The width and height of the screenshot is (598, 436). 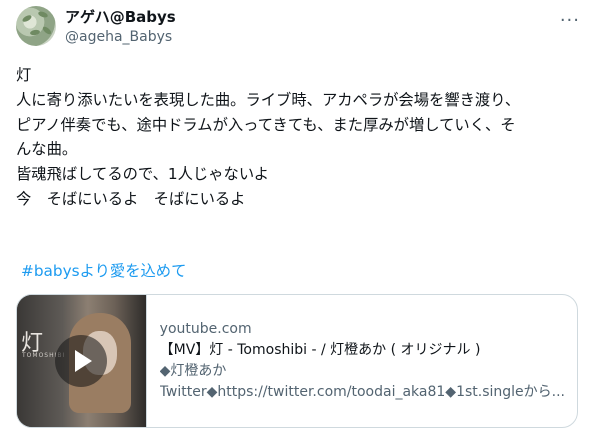 I want to click on author-info: アゲハ@Babys @ageha_Babys, so click(x=120, y=27).